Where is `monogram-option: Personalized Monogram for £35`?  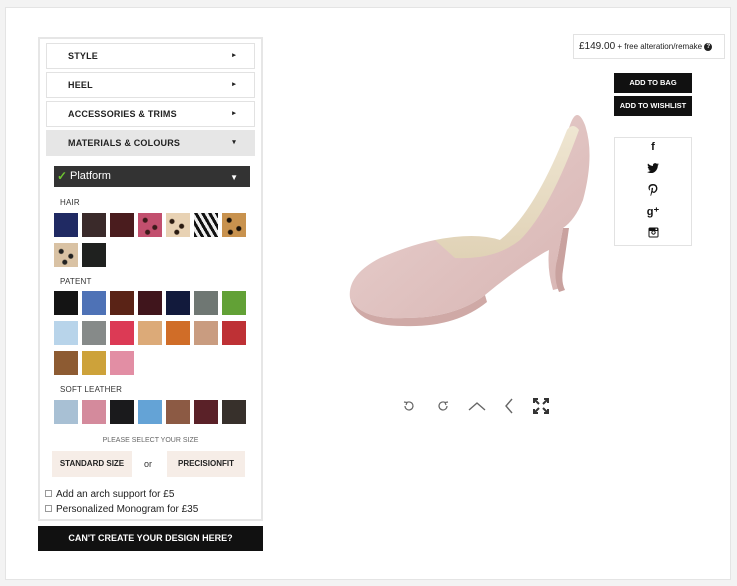 monogram-option: Personalized Monogram for £35 is located at coordinates (121, 509).